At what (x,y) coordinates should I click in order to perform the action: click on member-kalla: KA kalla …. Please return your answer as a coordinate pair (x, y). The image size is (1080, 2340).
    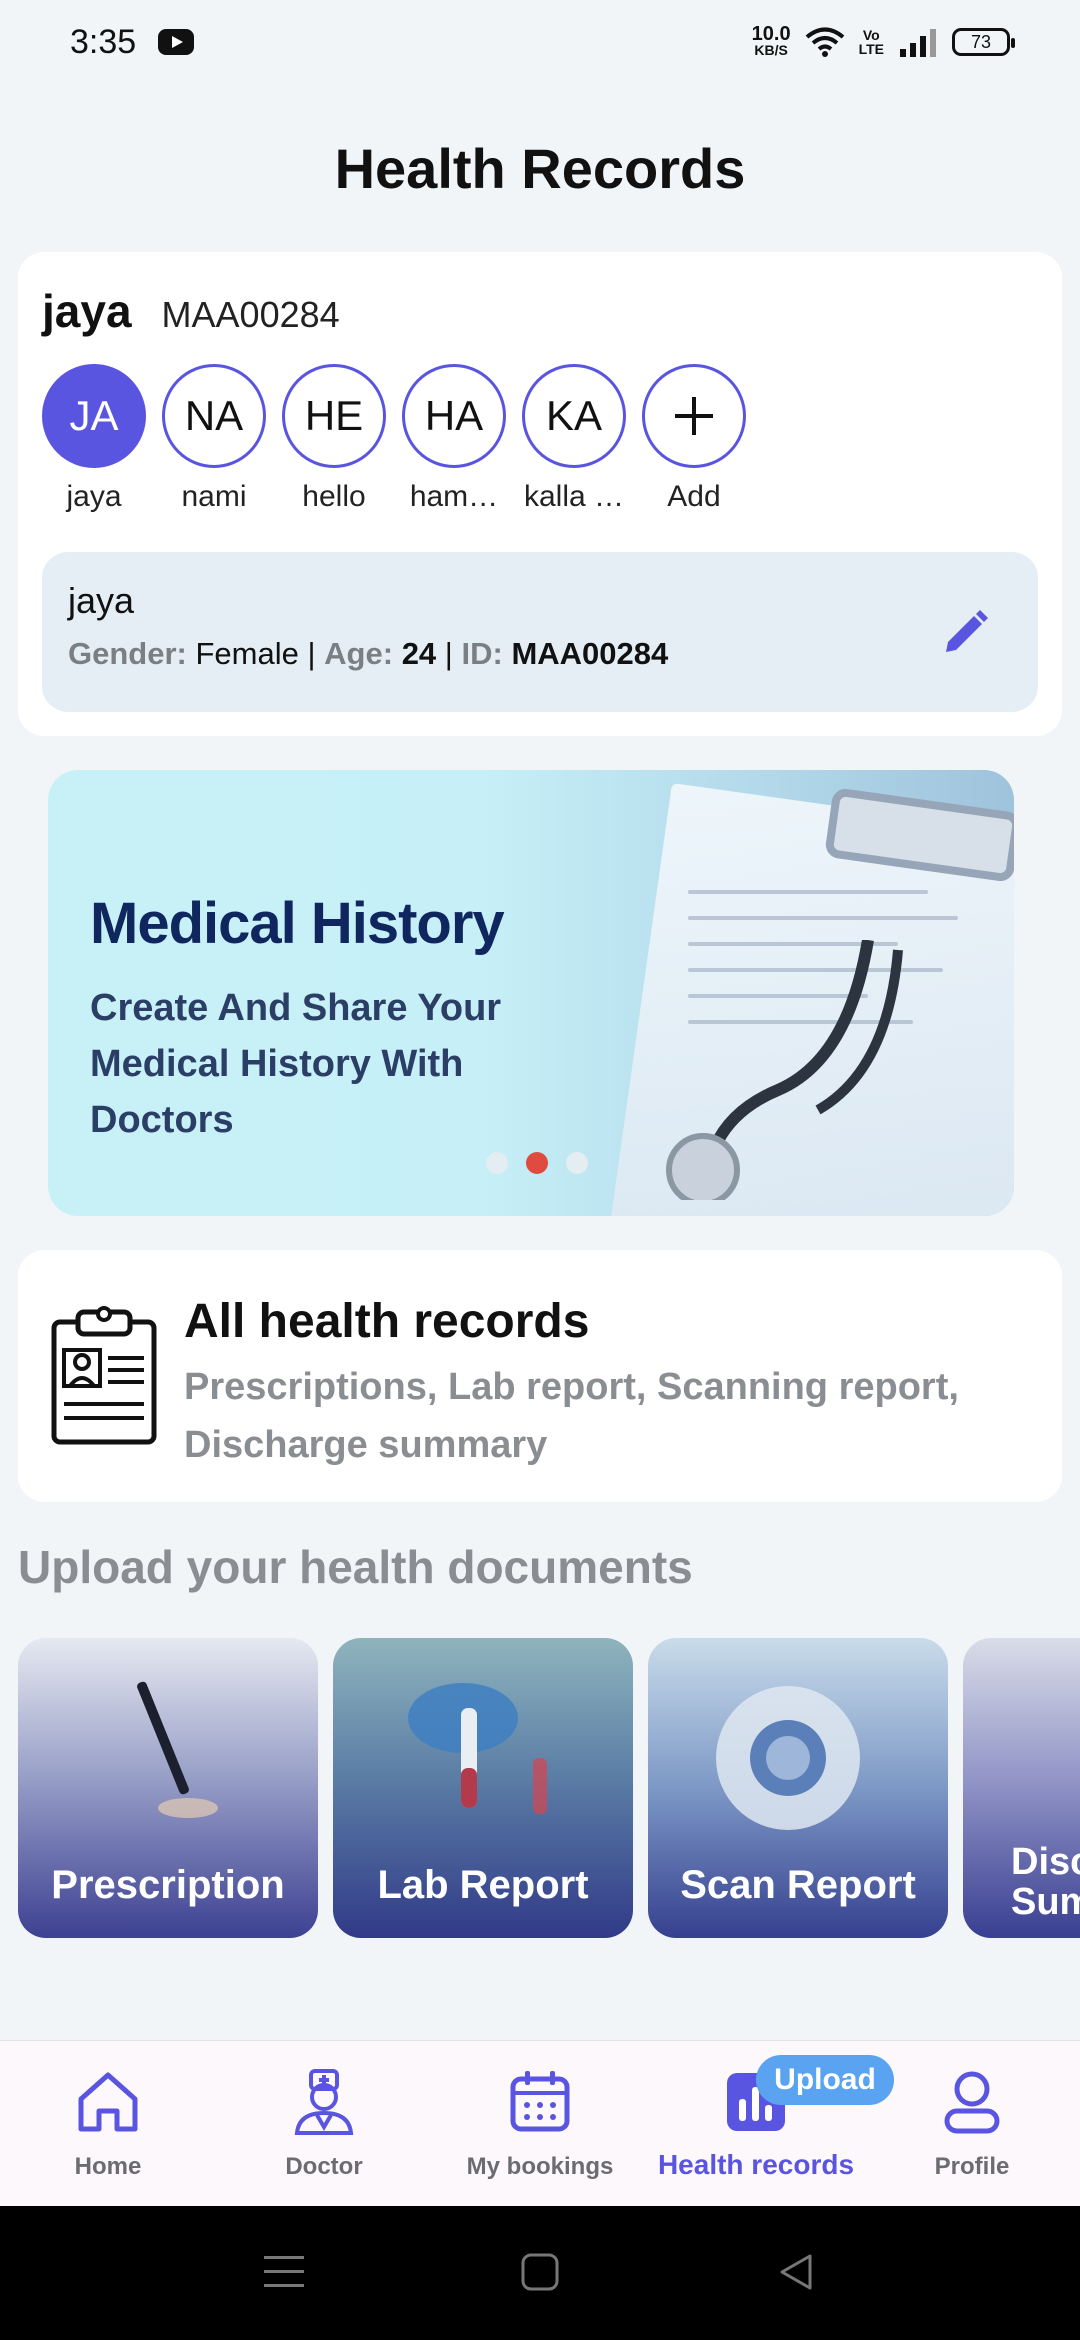
    Looking at the image, I should click on (574, 439).